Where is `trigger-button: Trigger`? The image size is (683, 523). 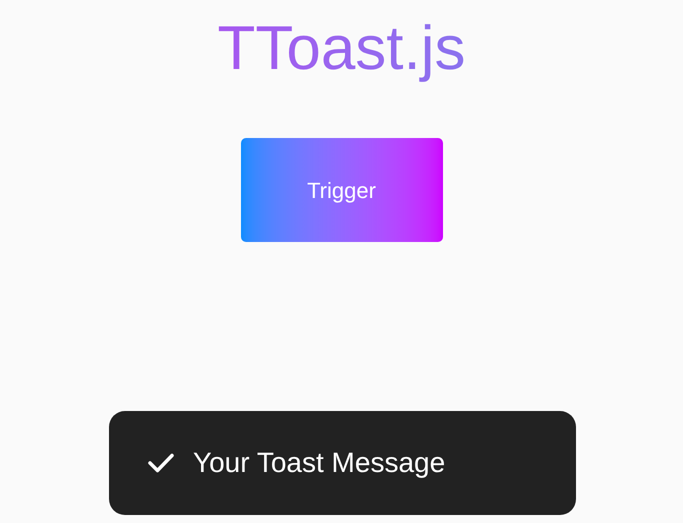
trigger-button: Trigger is located at coordinates (341, 190).